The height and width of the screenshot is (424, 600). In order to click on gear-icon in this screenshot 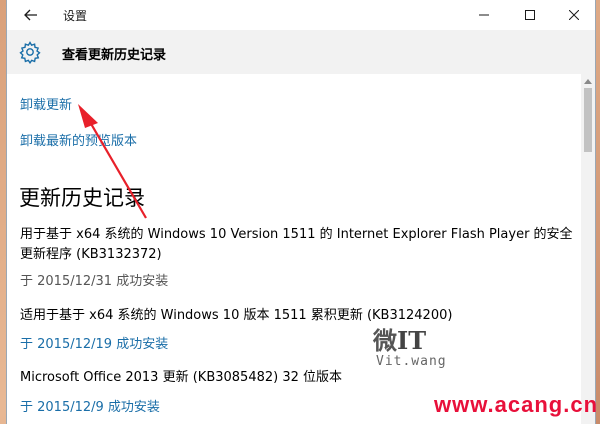, I will do `click(30, 52)`.